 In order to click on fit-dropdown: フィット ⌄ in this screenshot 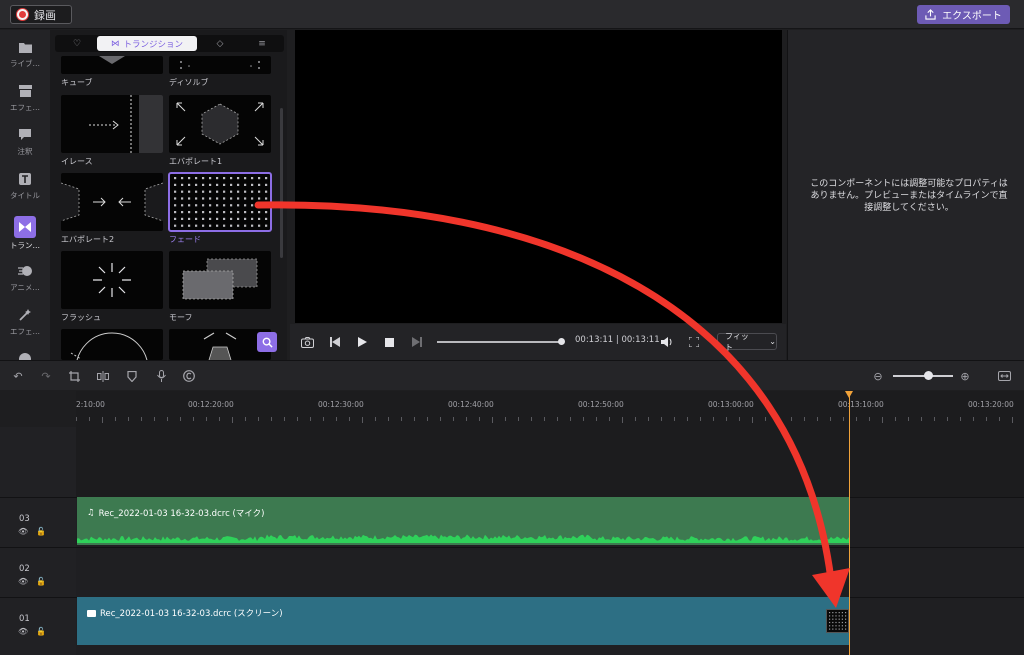, I will do `click(747, 341)`.